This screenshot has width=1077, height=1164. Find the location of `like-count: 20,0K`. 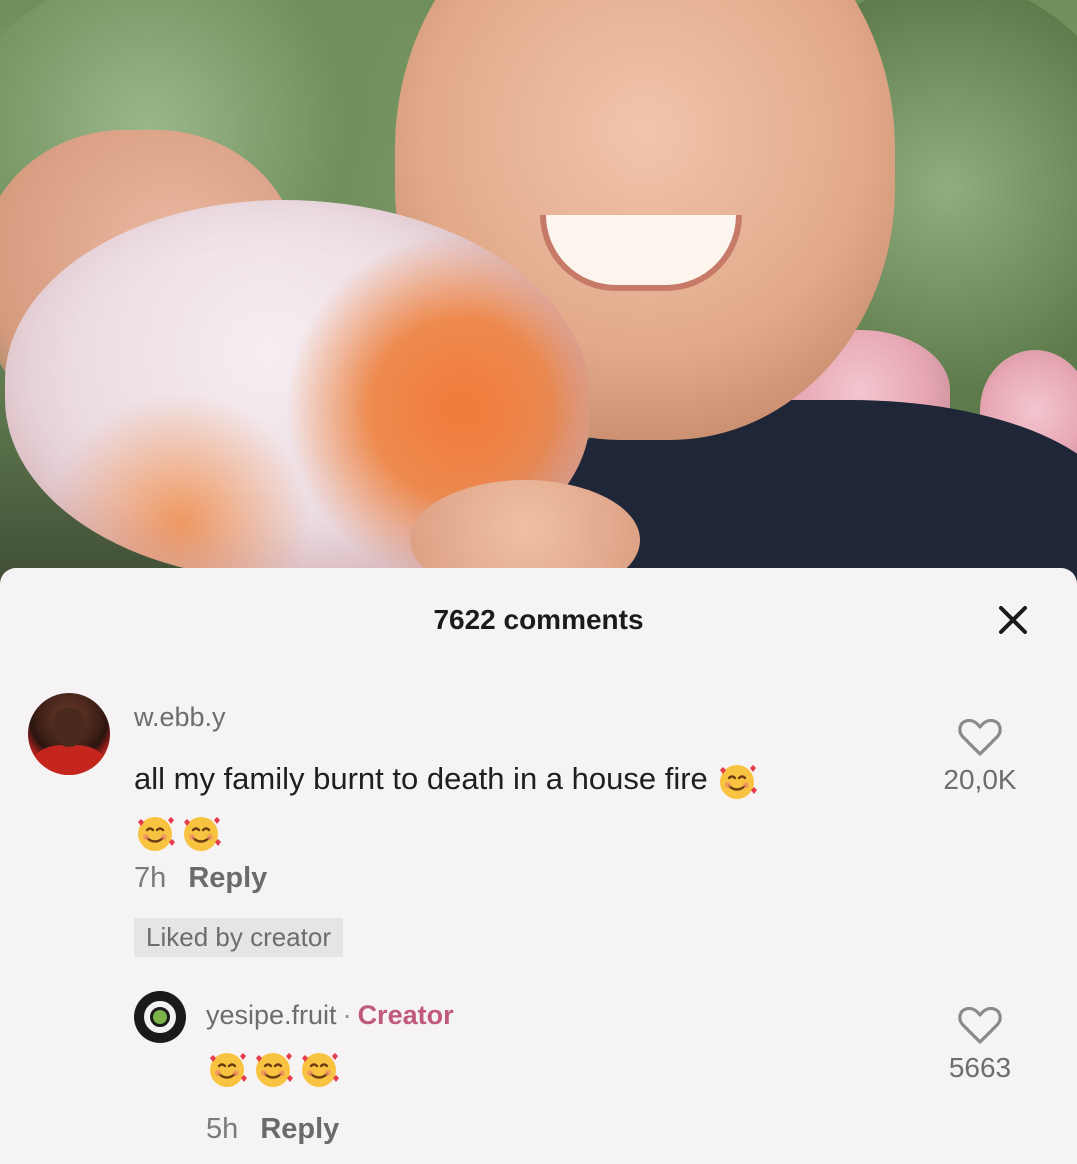

like-count: 20,0K is located at coordinates (980, 779).